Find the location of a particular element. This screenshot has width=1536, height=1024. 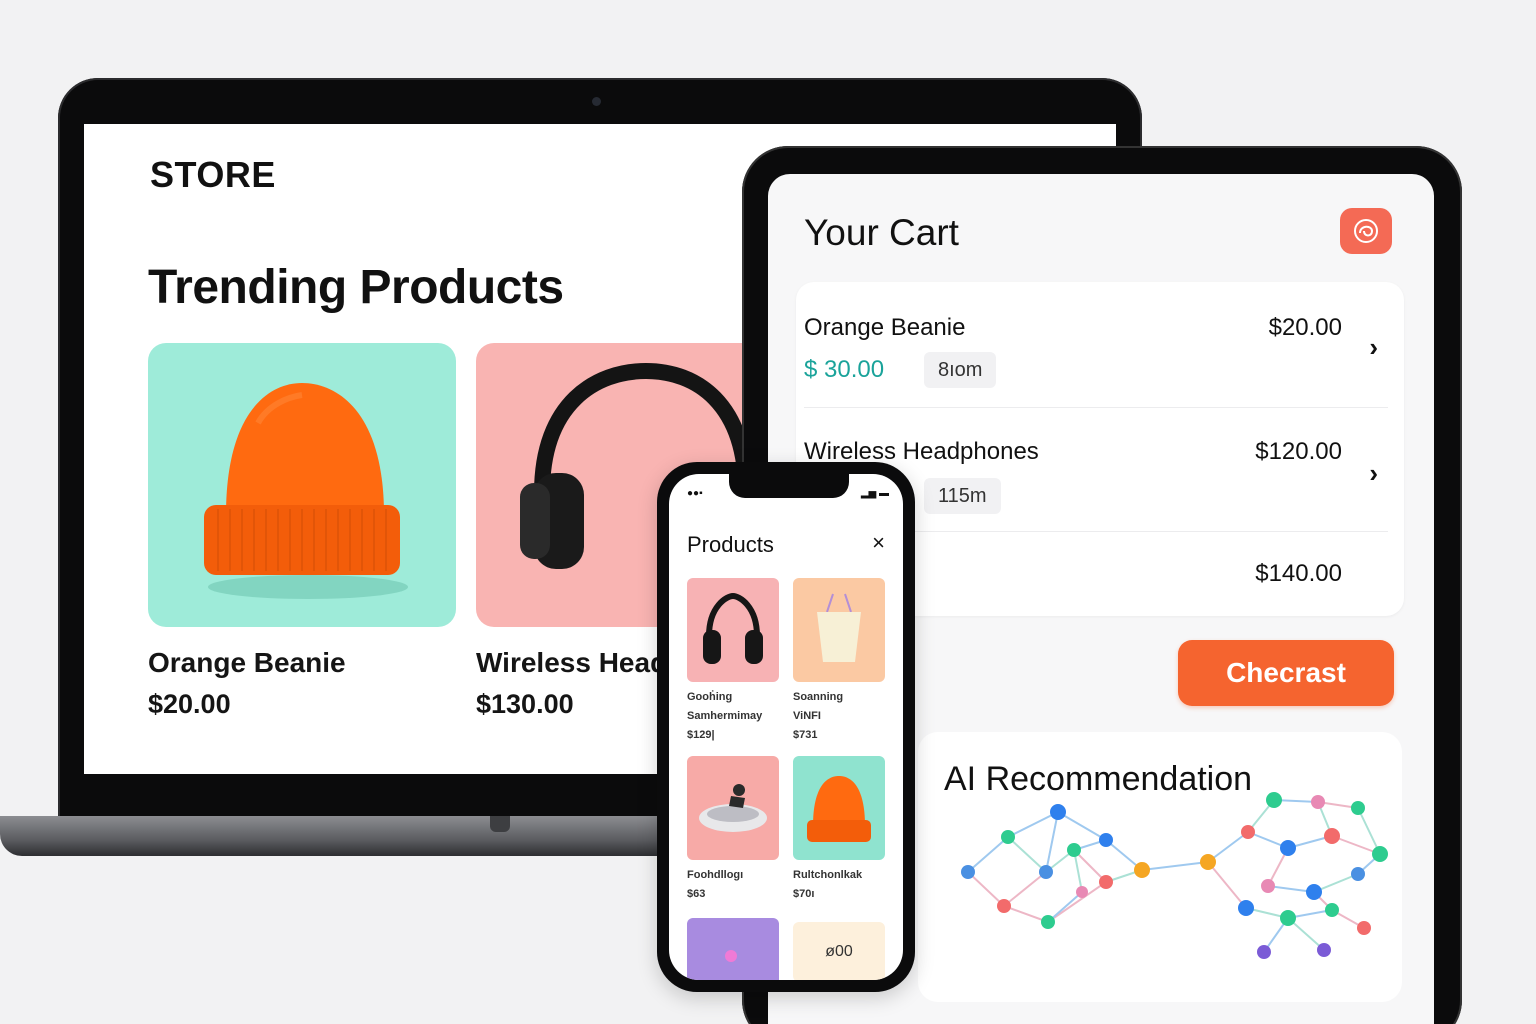

mini-product-card is located at coordinates (733, 949).